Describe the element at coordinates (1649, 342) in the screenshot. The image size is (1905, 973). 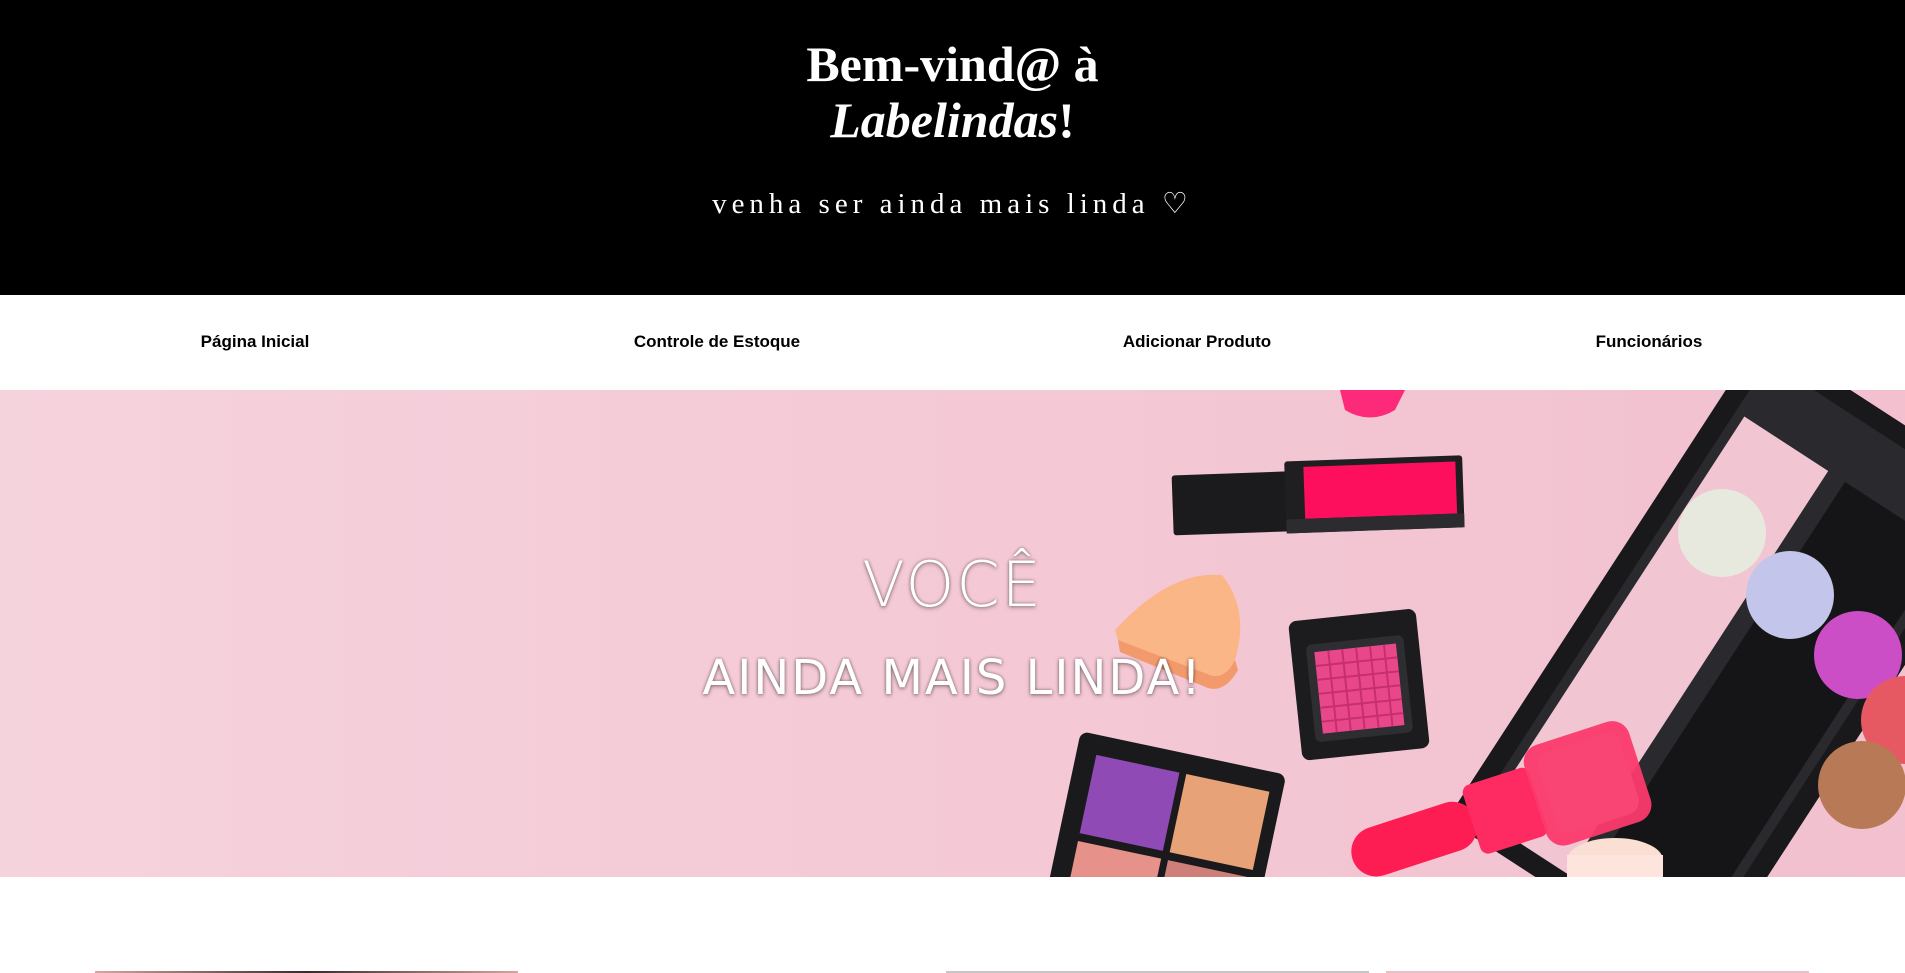
I see `nav-item-employees: Funcionários` at that location.